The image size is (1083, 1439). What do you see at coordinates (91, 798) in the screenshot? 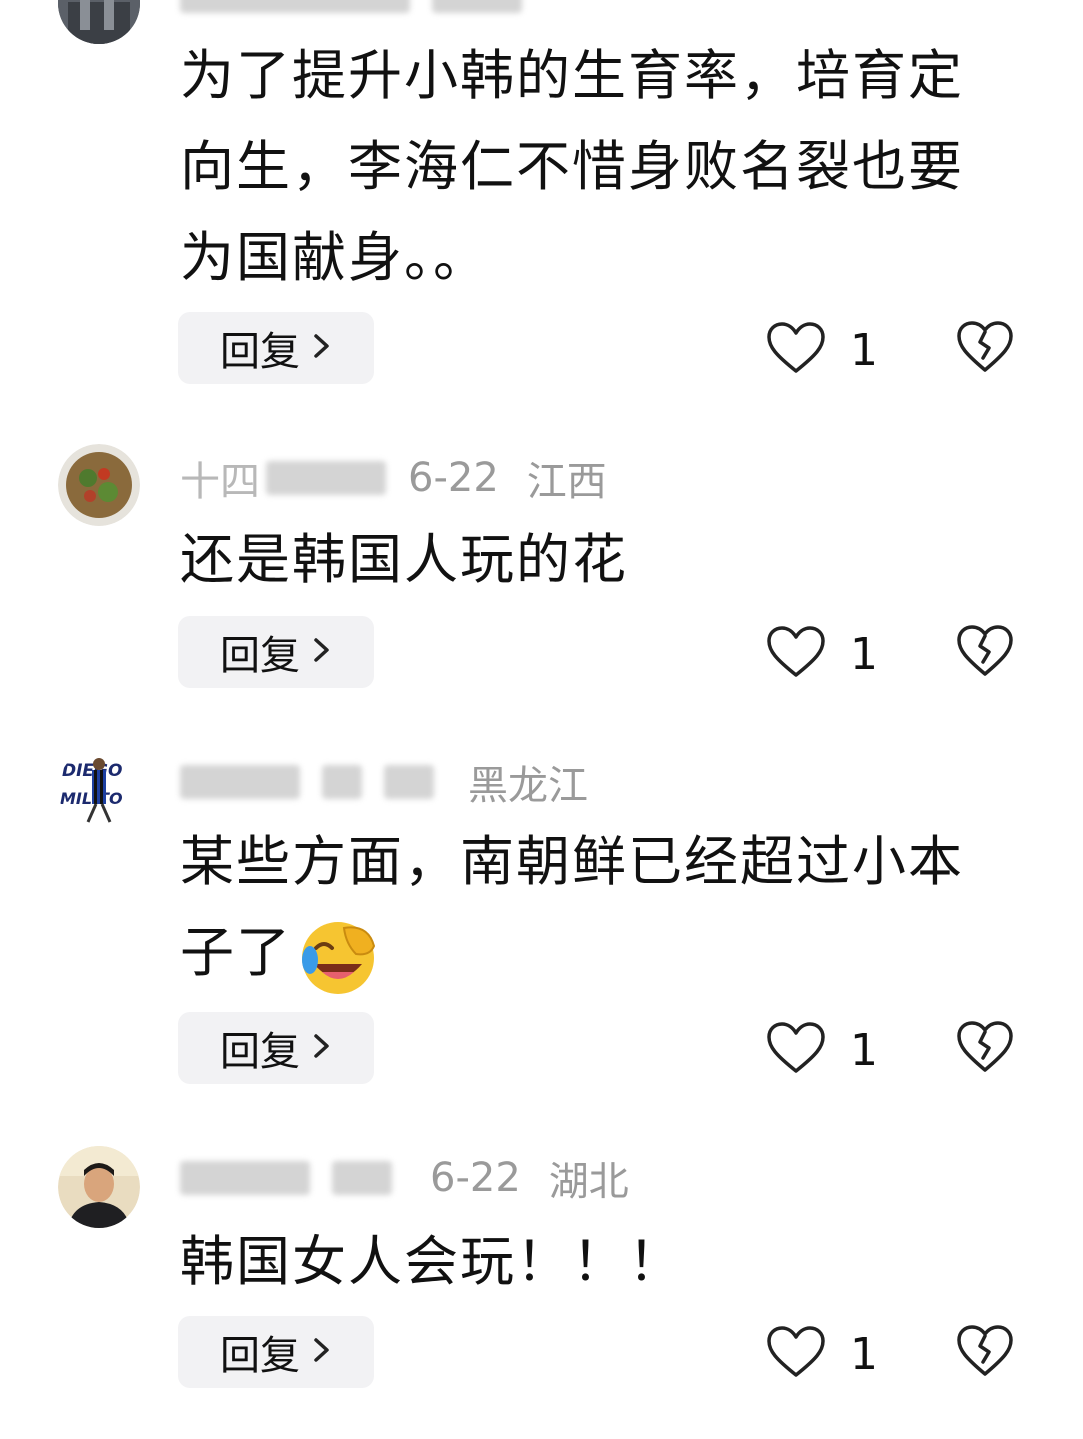
I see `svg-text: MILITO` at bounding box center [91, 798].